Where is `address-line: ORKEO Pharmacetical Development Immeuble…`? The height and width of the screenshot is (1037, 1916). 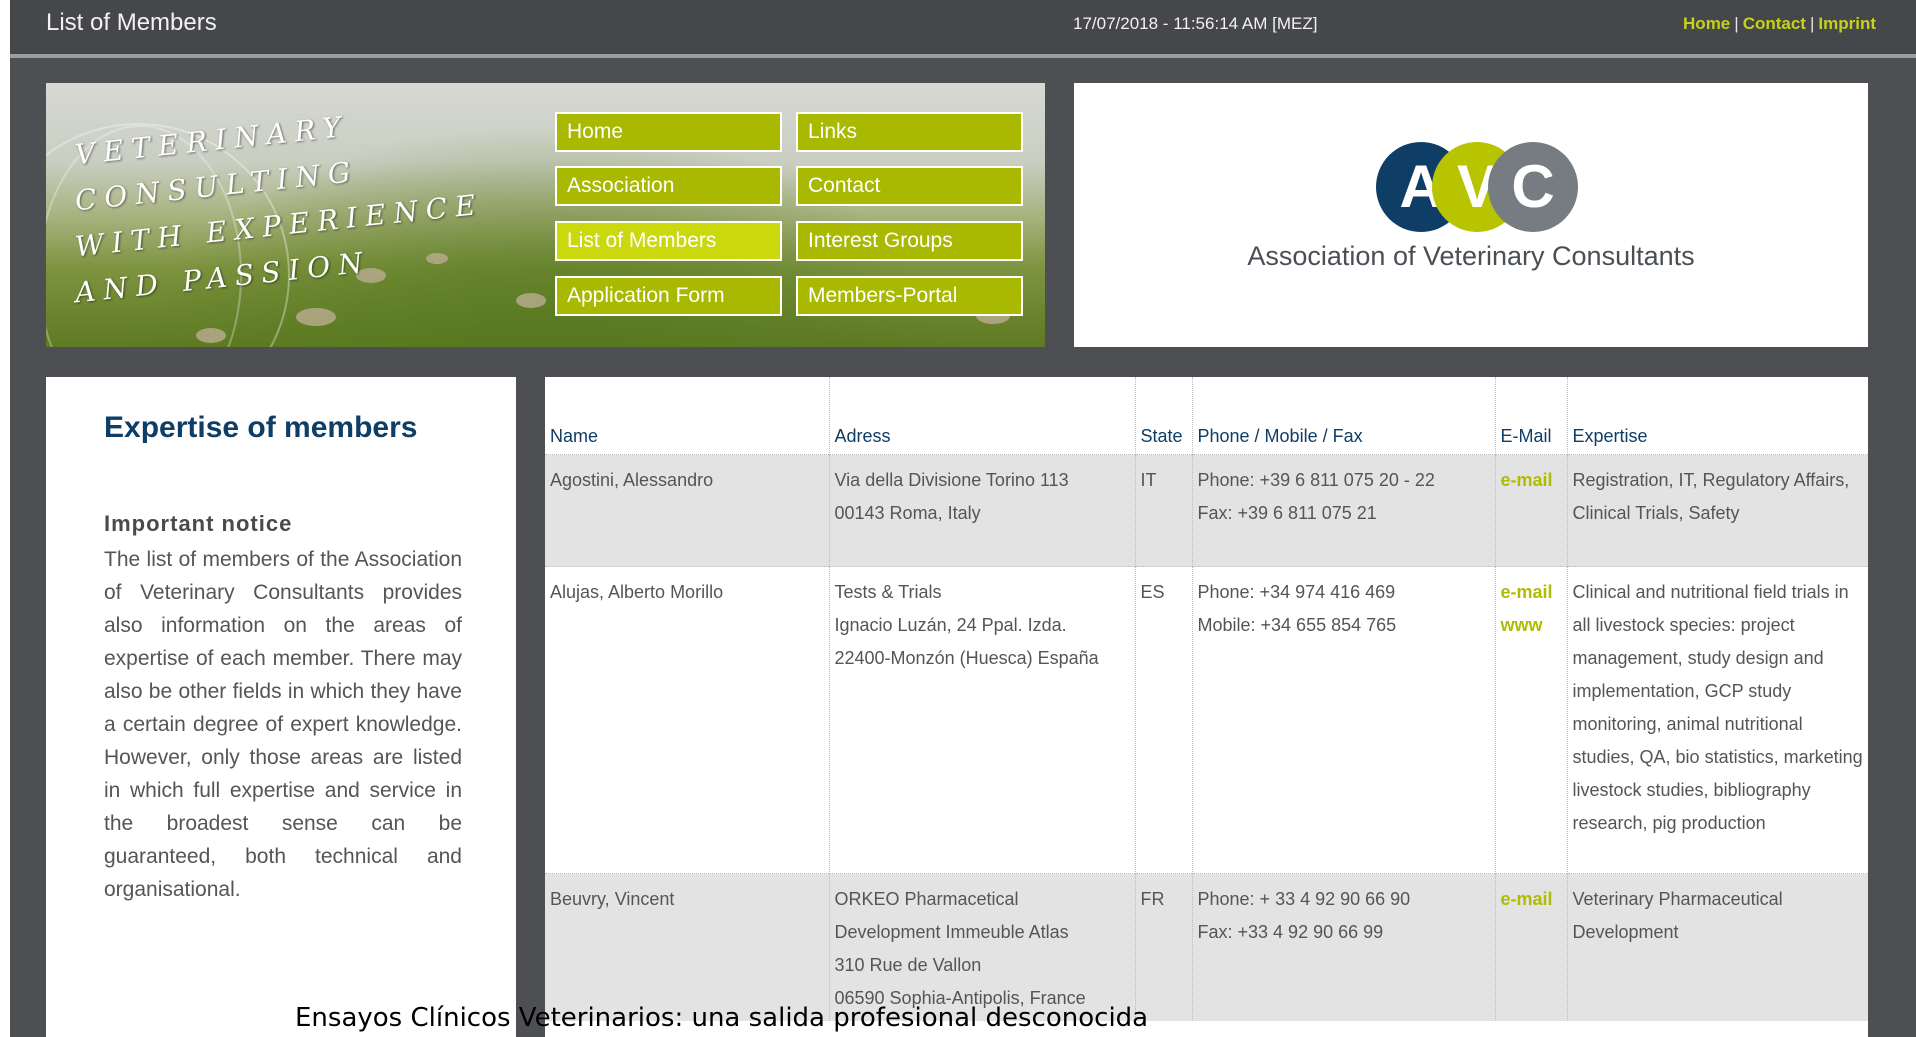 address-line: ORKEO Pharmacetical Development Immeuble… is located at coordinates (951, 915).